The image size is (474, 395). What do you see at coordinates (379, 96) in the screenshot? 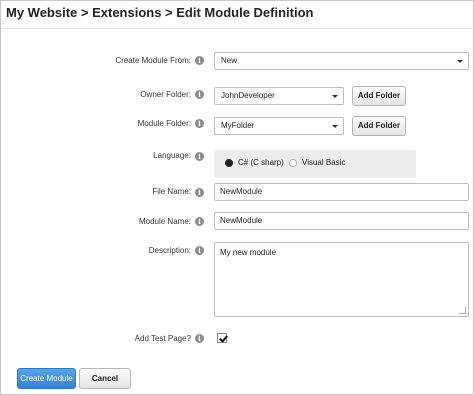
I see `owner-add-folder-button: Add Folder` at bounding box center [379, 96].